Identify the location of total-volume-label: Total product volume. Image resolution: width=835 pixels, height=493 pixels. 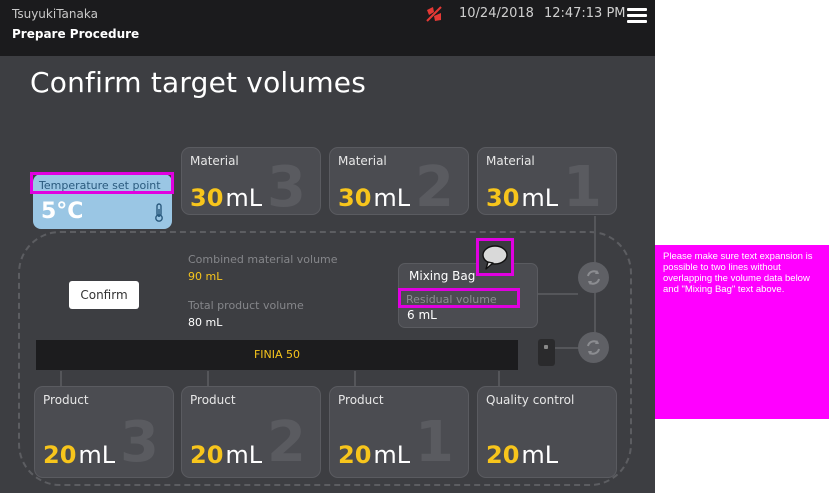
(246, 305).